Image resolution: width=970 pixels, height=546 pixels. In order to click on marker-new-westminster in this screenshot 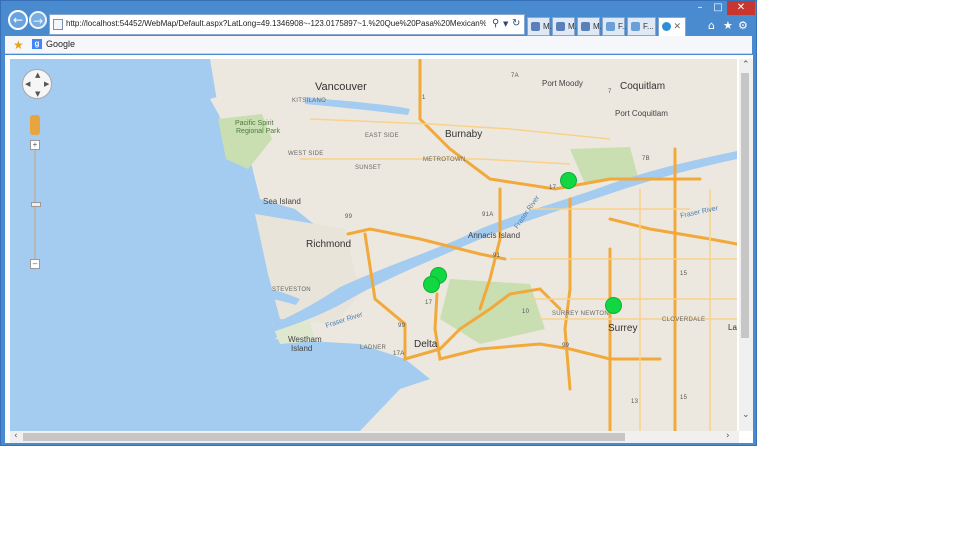, I will do `click(568, 180)`.